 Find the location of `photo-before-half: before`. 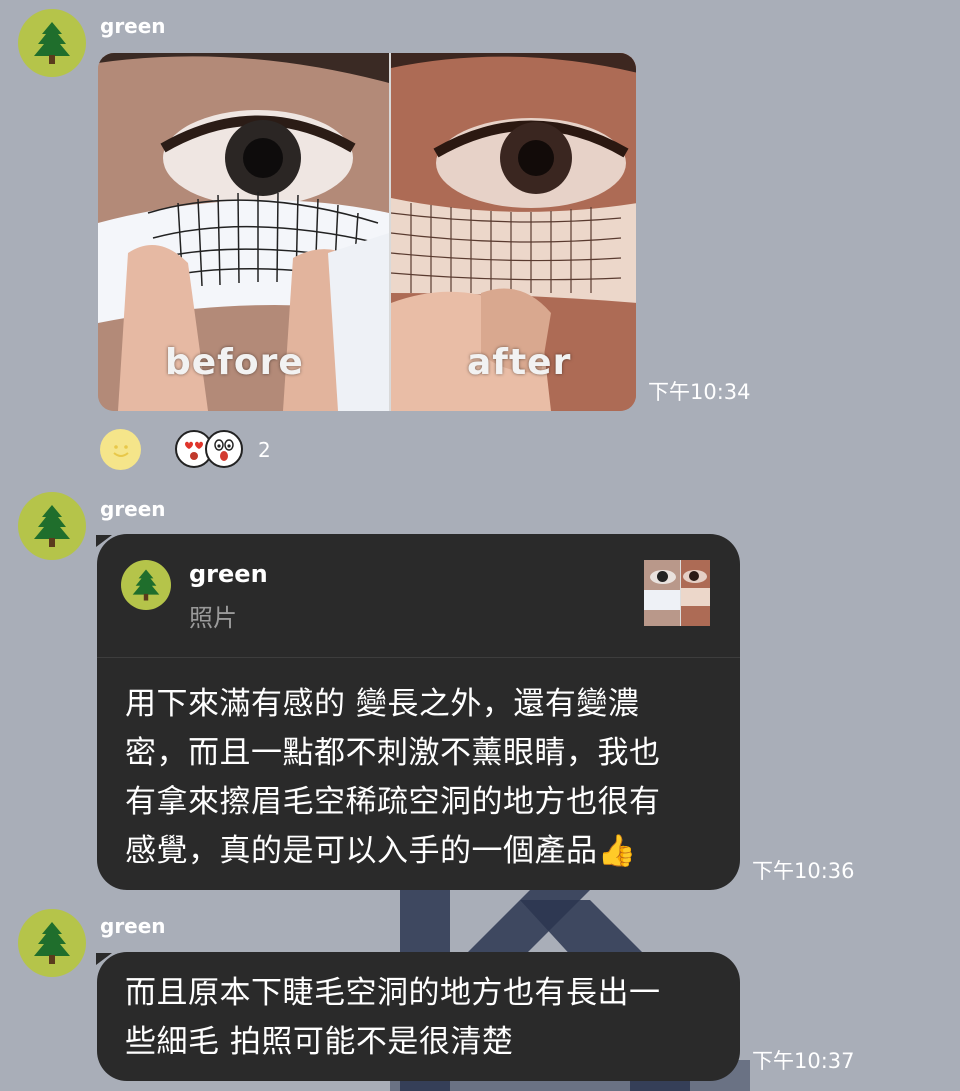

photo-before-half: before is located at coordinates (243, 232).